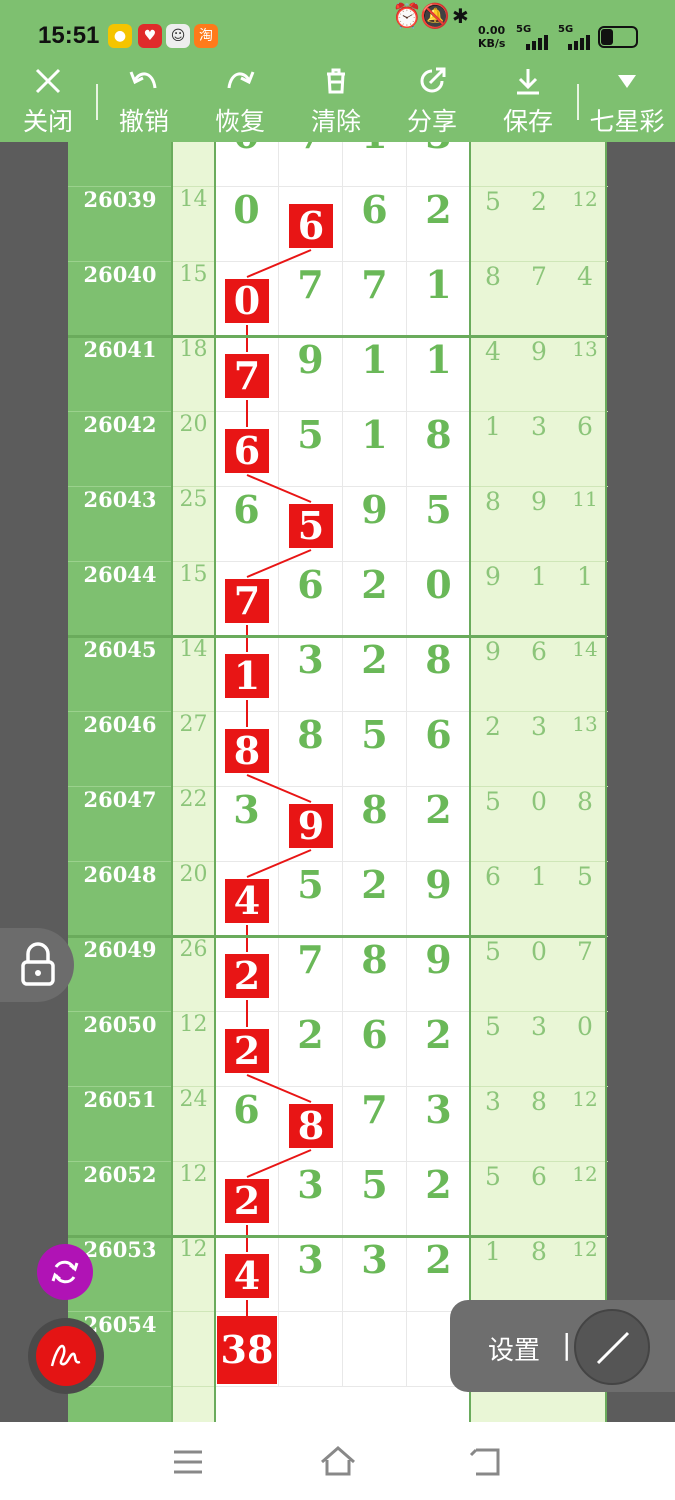 The width and height of the screenshot is (675, 1500). I want to click on close-label: 关闭, so click(47, 121).